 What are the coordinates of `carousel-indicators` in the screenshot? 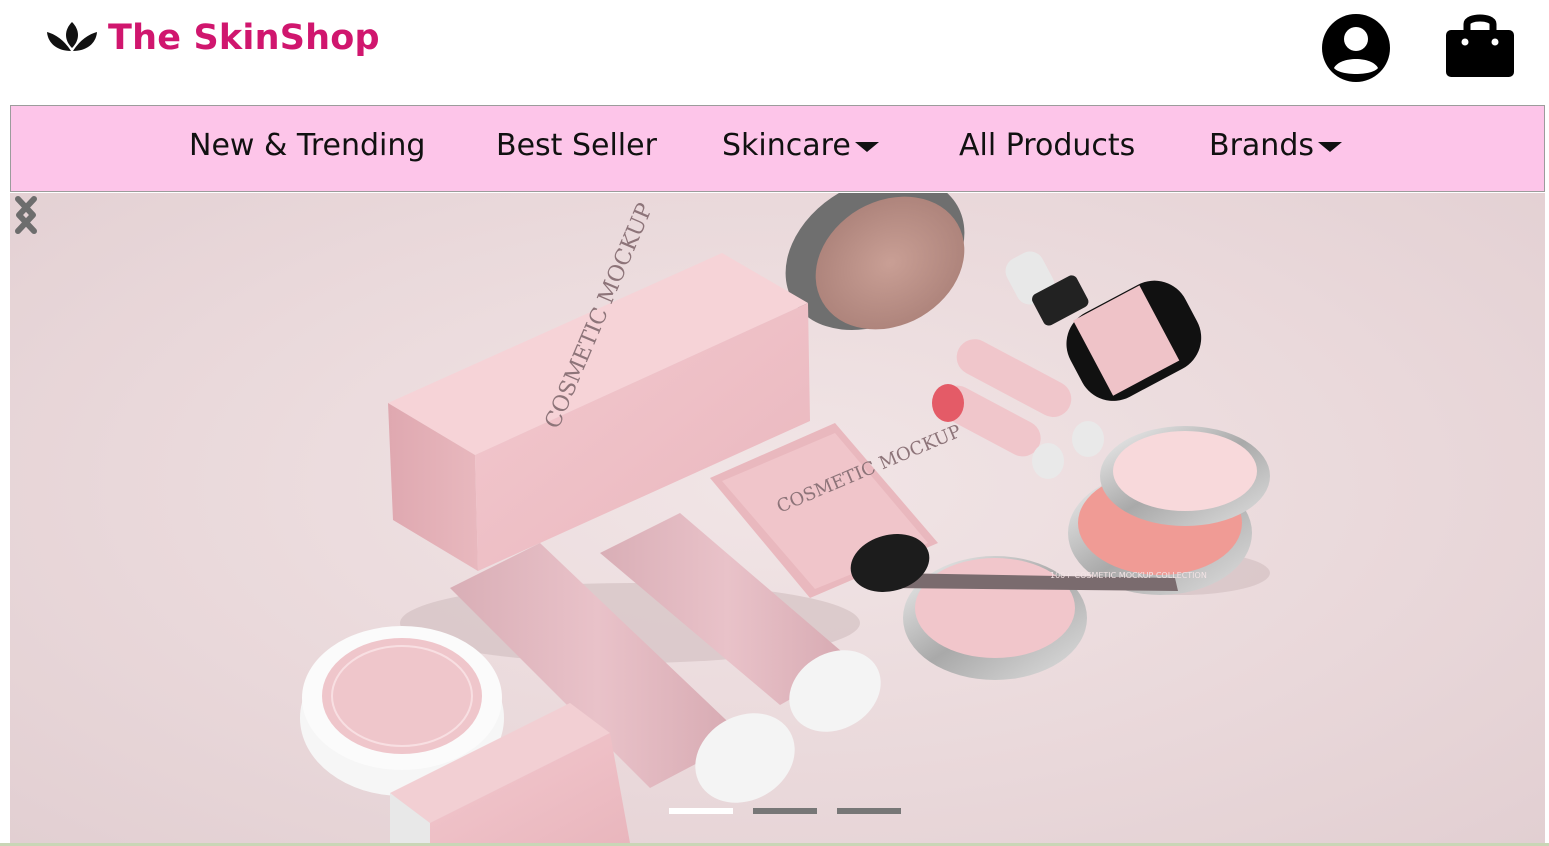 It's located at (785, 811).